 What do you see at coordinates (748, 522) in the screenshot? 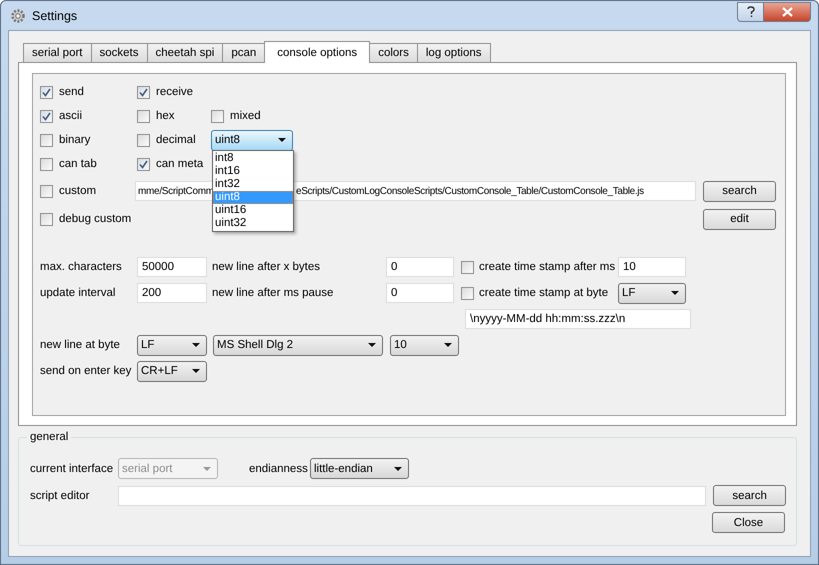
I see `close-dialog-button: Close` at bounding box center [748, 522].